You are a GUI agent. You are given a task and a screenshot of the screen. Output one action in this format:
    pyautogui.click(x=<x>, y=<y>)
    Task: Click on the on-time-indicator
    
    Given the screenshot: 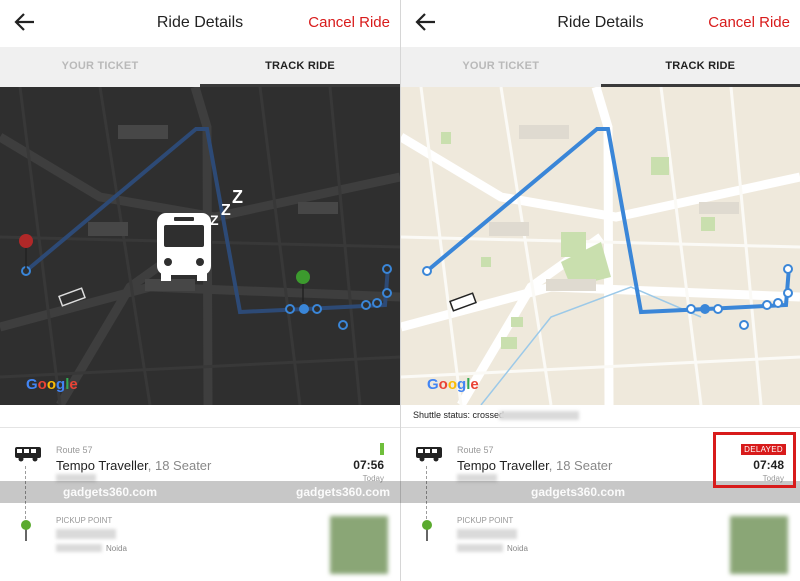 What is the action you would take?
    pyautogui.click(x=382, y=449)
    